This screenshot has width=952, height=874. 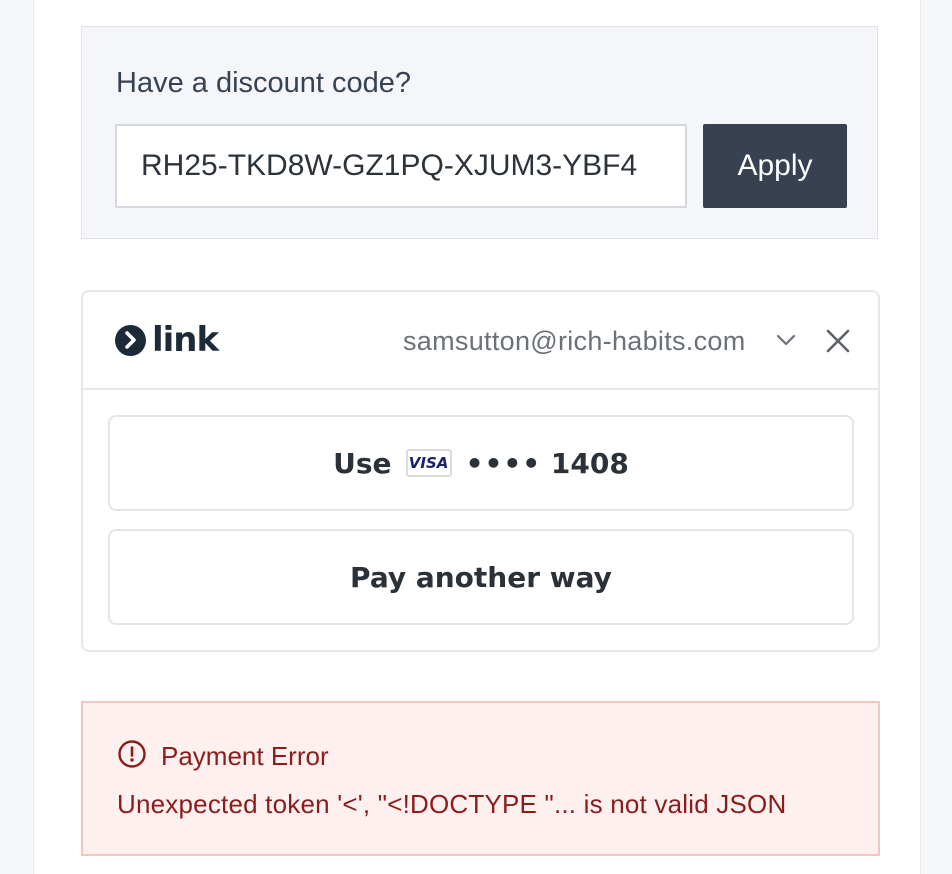 I want to click on chevron-down-icon, so click(x=786, y=342).